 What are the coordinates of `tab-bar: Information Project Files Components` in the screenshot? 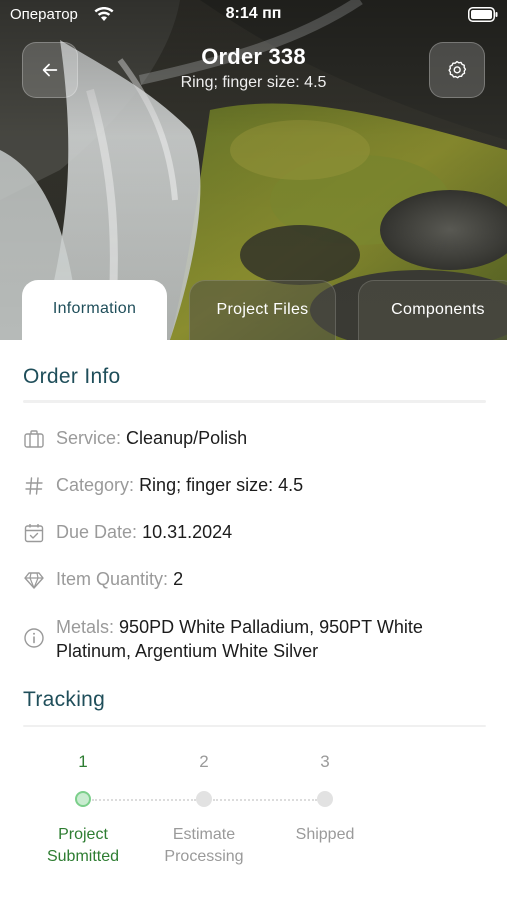 It's located at (253, 310).